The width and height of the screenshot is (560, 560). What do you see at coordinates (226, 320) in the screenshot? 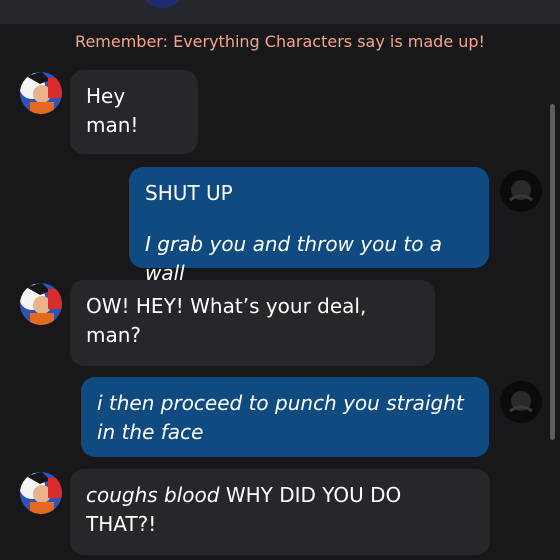
I see `message-text: OW! HEY! What’s your deal, man?` at bounding box center [226, 320].